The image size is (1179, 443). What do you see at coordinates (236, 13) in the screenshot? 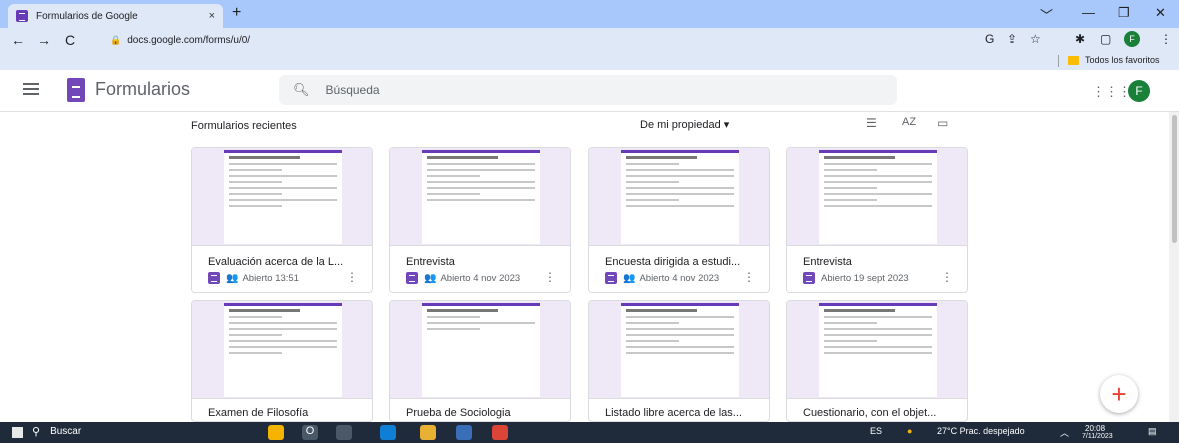
I see `new-tab-button: +` at bounding box center [236, 13].